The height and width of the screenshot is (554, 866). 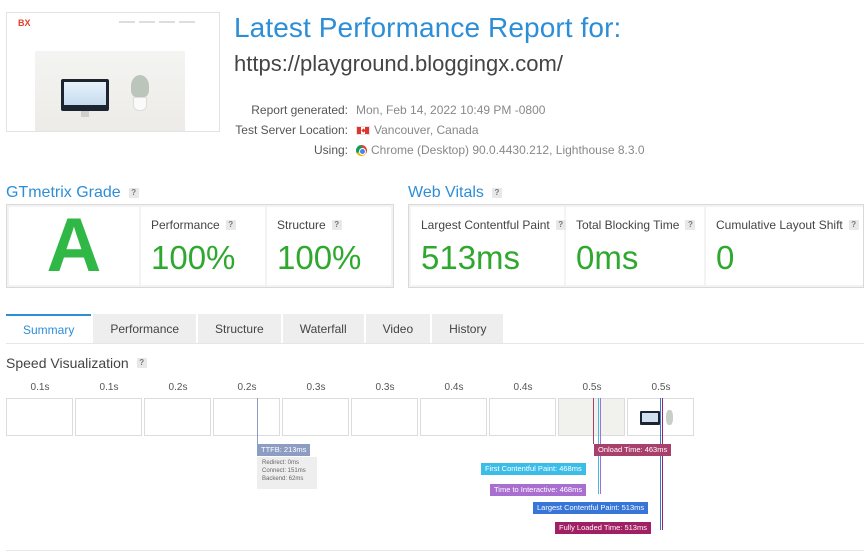 What do you see at coordinates (533, 469) in the screenshot?
I see `fcp-marker: First Contentful Paint: 468ms` at bounding box center [533, 469].